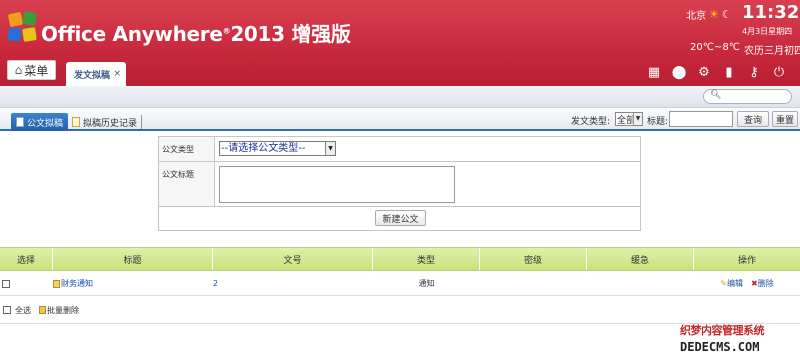  Describe the element at coordinates (716, 95) in the screenshot. I see `search-icon: 🔍︎` at that location.